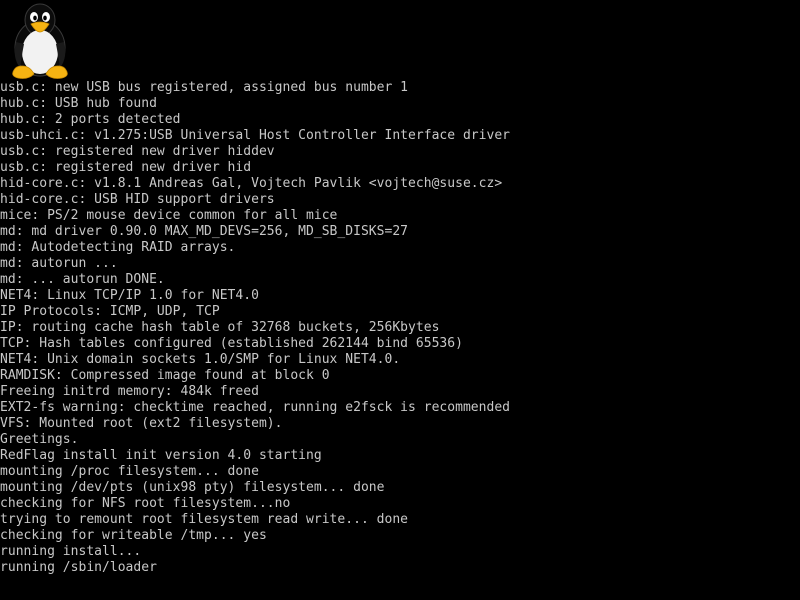 The image size is (800, 600). What do you see at coordinates (129, 471) in the screenshot?
I see `console-line: mounting /proc filesystem... done` at bounding box center [129, 471].